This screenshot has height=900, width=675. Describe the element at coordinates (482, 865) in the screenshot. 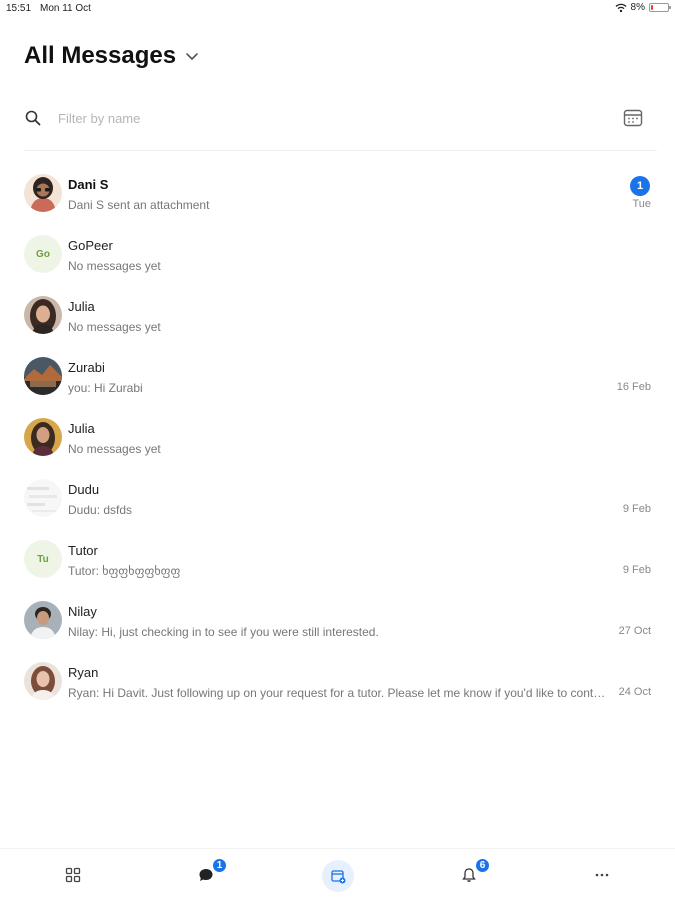

I see `notifications-badge: 6` at that location.